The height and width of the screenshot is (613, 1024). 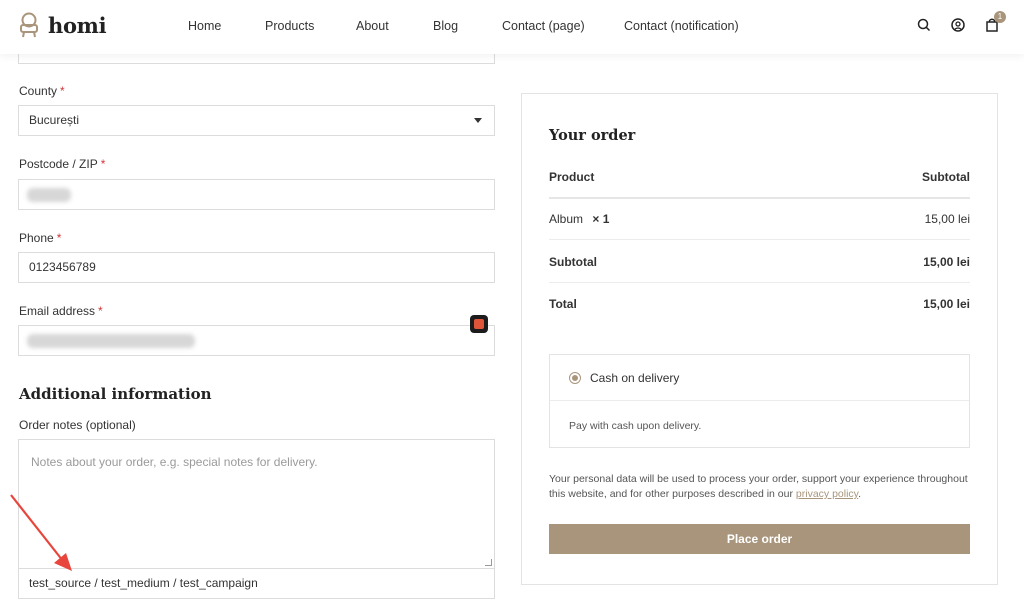 I want to click on phone-label-text: Phone, so click(x=36, y=238).